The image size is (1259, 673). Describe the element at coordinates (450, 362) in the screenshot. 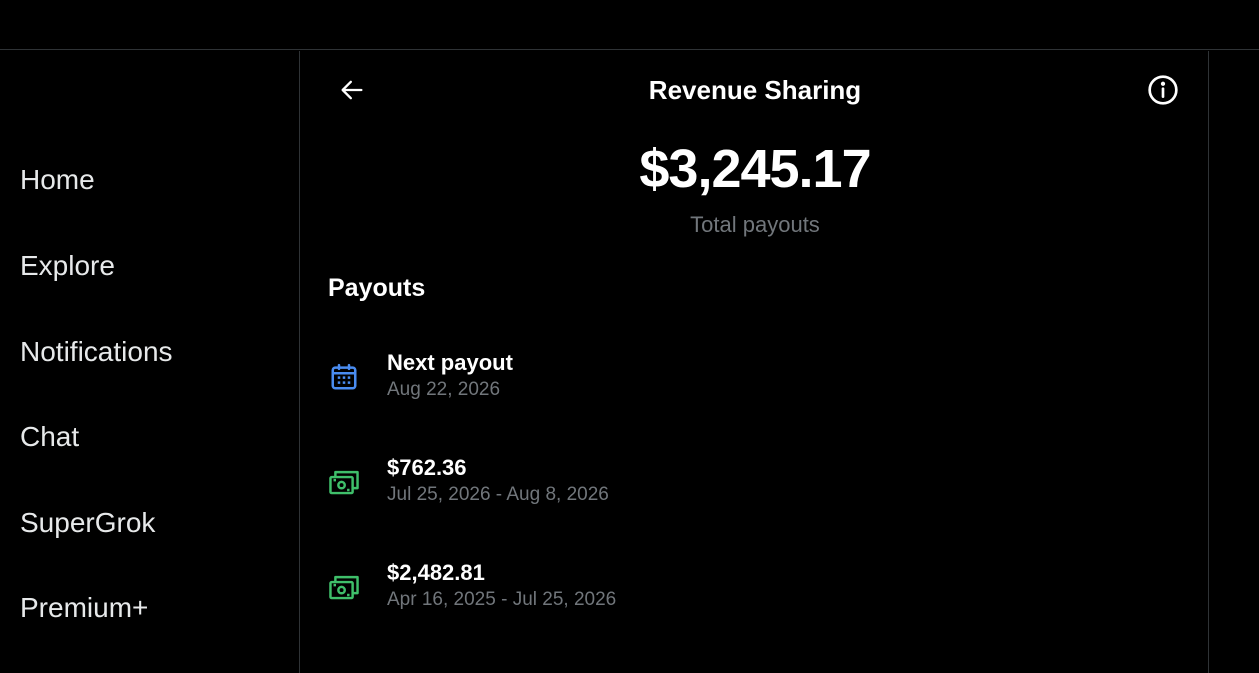

I see `next-payout-label: Next payout` at that location.